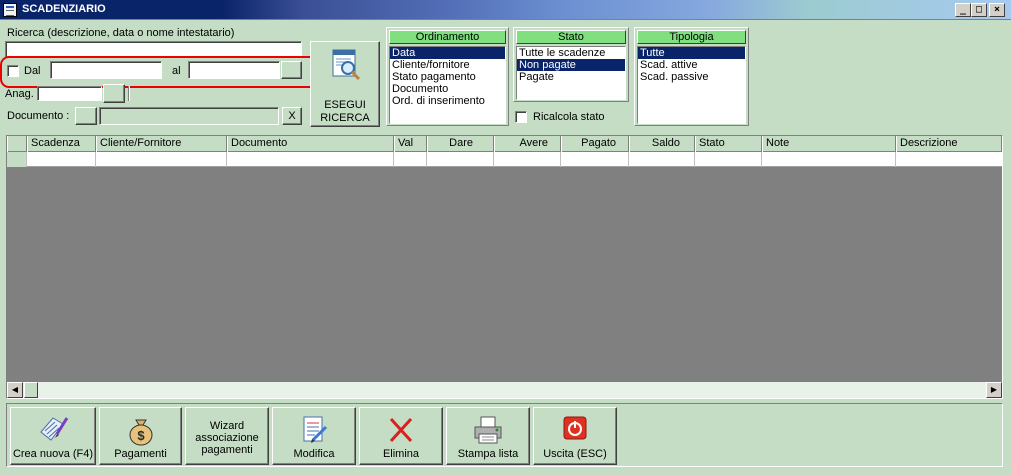 The height and width of the screenshot is (475, 1011). Describe the element at coordinates (292, 116) in the screenshot. I see `documento-clear-button: X` at that location.